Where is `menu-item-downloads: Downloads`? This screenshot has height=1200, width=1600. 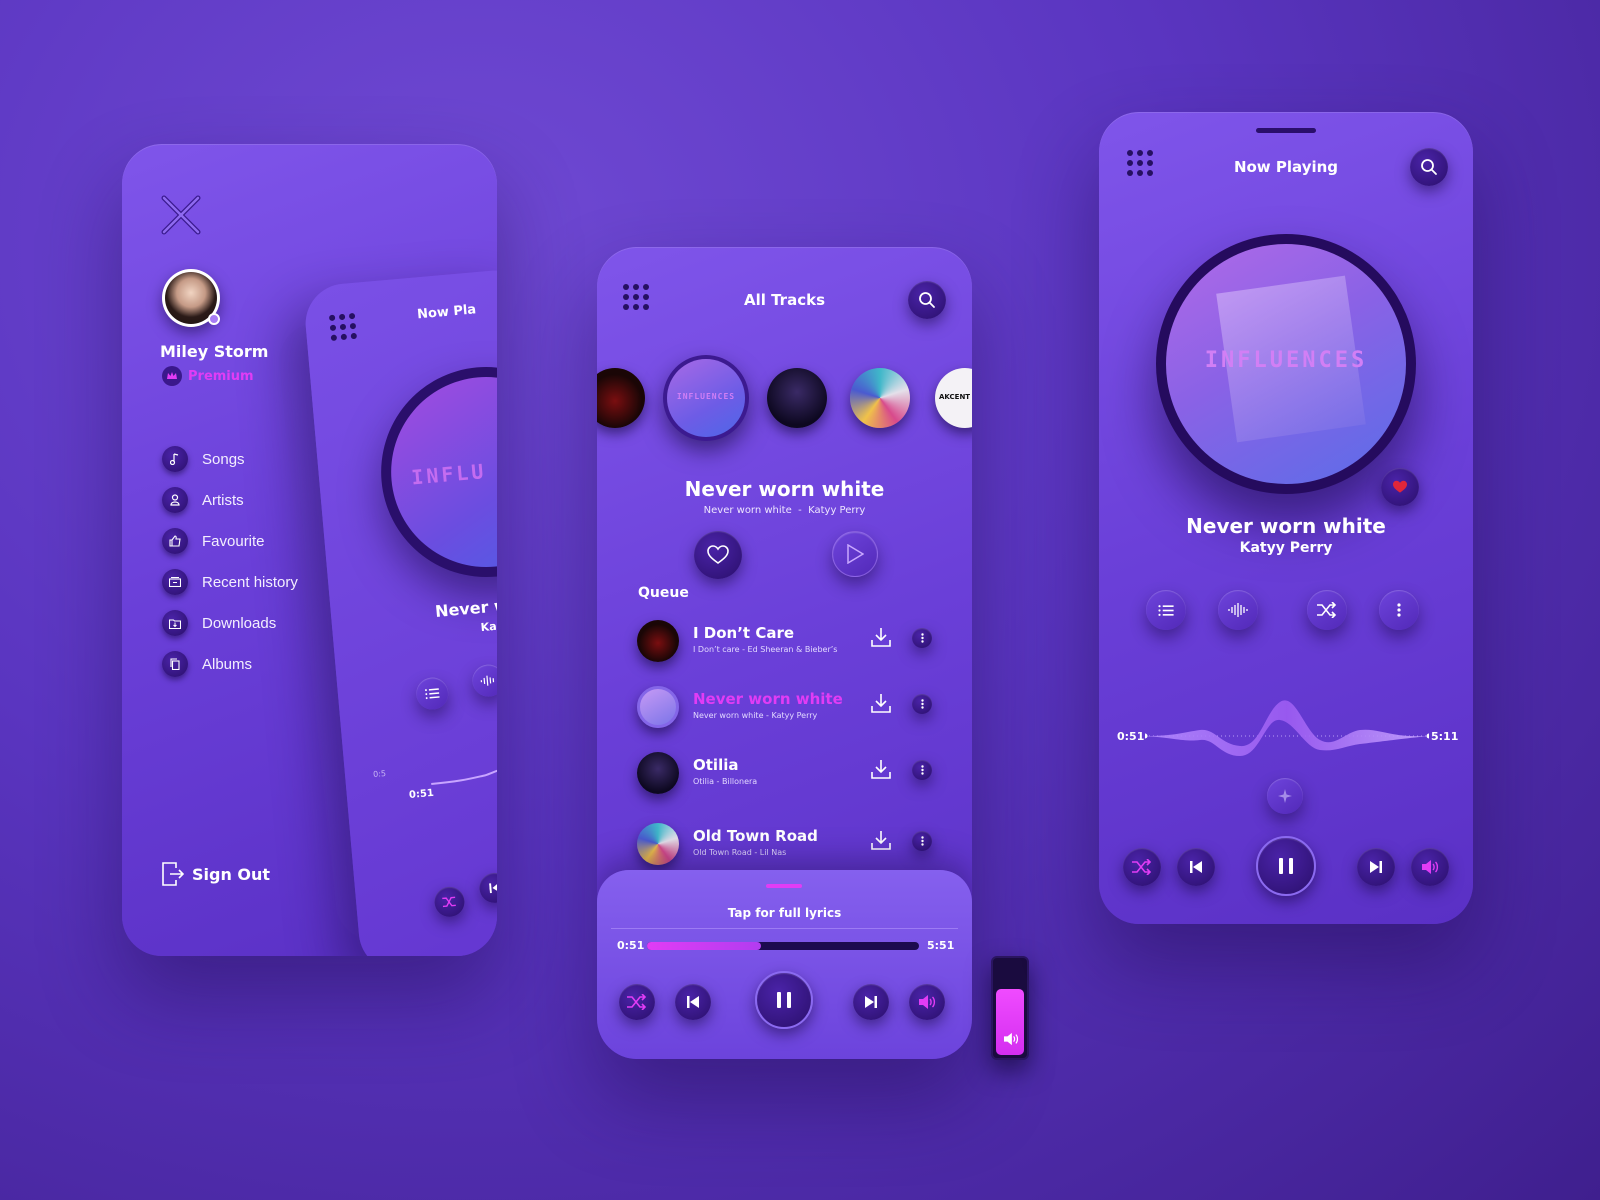
menu-item-downloads: Downloads is located at coordinates (219, 623).